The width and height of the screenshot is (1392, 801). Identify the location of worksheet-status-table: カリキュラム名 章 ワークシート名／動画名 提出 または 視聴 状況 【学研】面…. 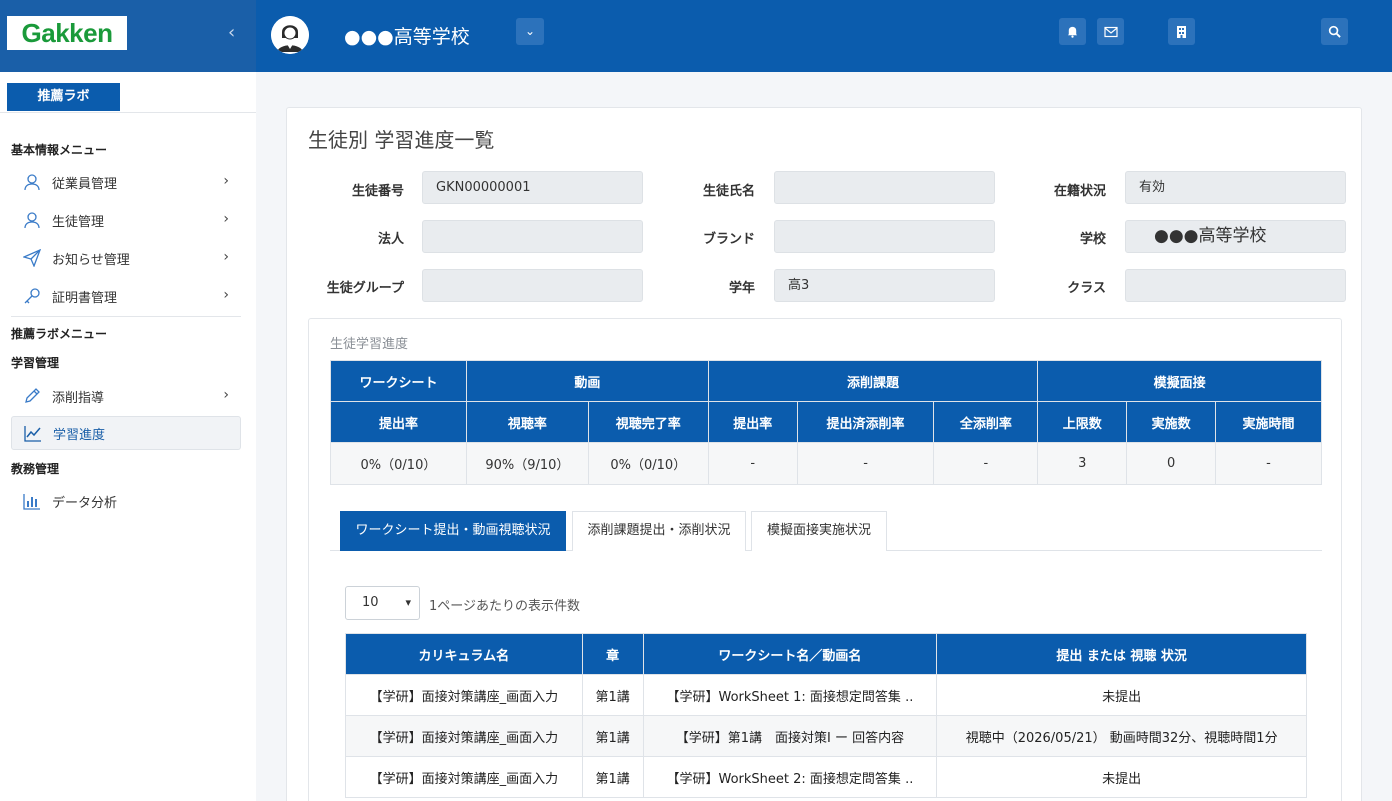
(826, 715).